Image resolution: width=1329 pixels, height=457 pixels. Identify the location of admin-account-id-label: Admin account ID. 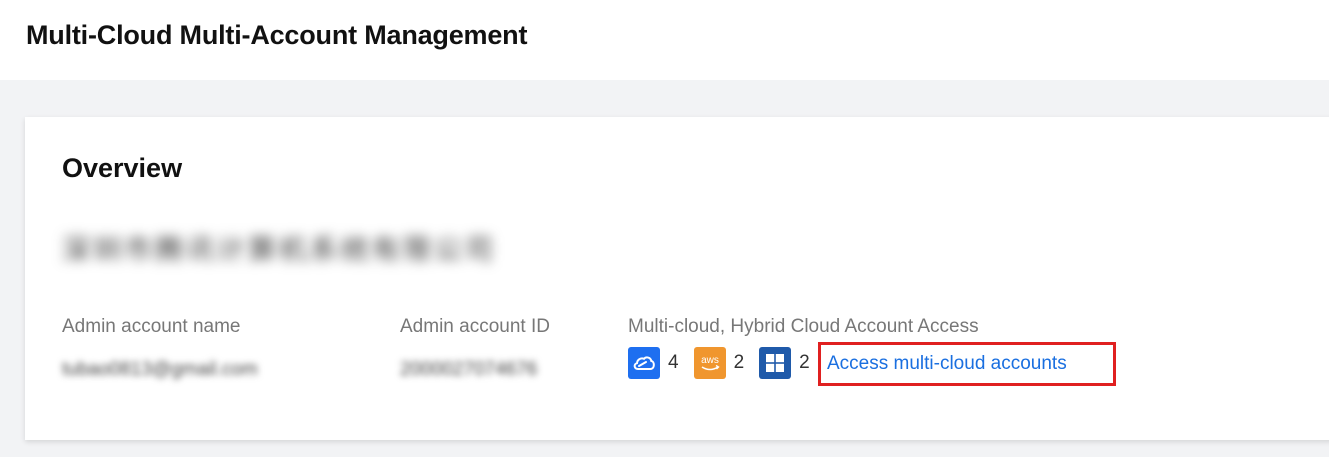
(475, 326).